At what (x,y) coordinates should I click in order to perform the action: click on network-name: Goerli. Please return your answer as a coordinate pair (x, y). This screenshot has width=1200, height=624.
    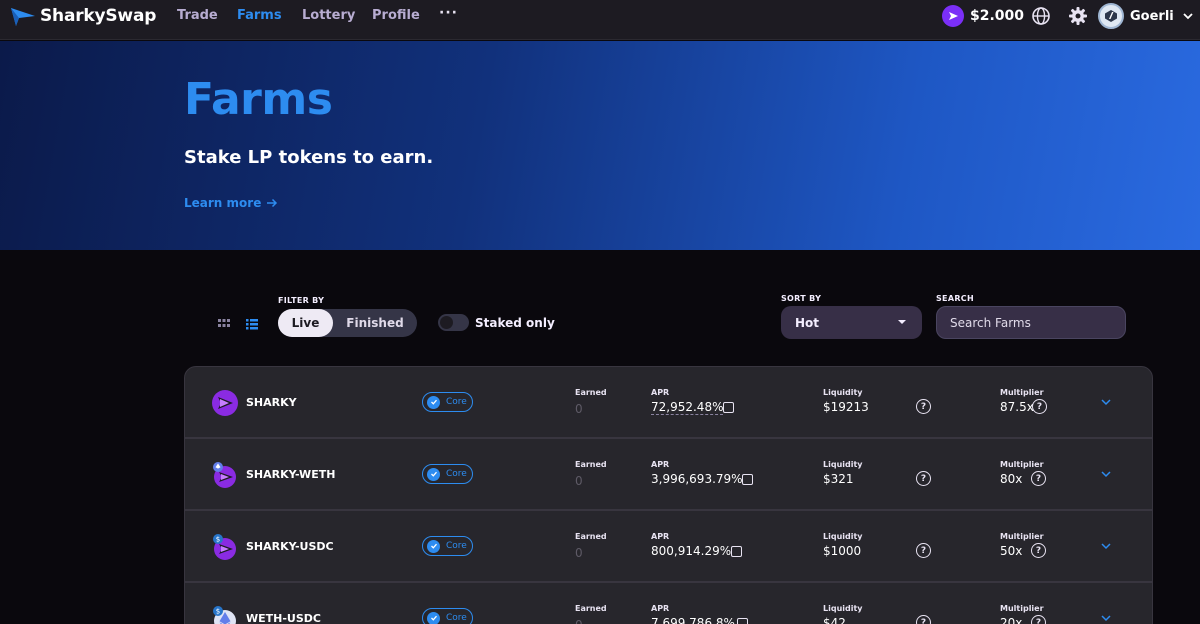
    Looking at the image, I should click on (1152, 16).